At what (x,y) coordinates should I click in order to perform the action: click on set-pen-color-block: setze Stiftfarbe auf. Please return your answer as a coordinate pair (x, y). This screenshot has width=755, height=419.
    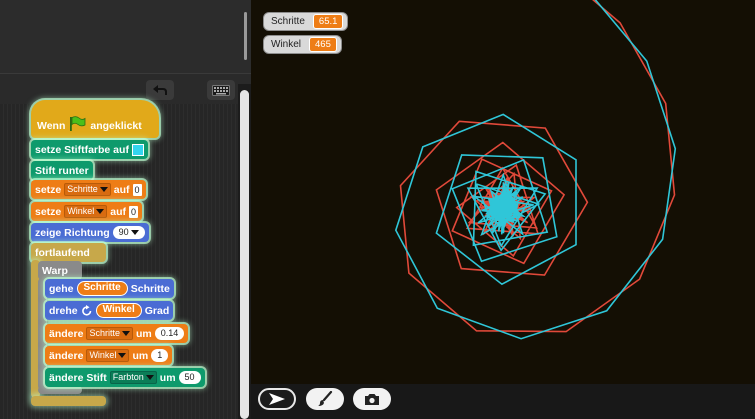
    Looking at the image, I should click on (89, 149).